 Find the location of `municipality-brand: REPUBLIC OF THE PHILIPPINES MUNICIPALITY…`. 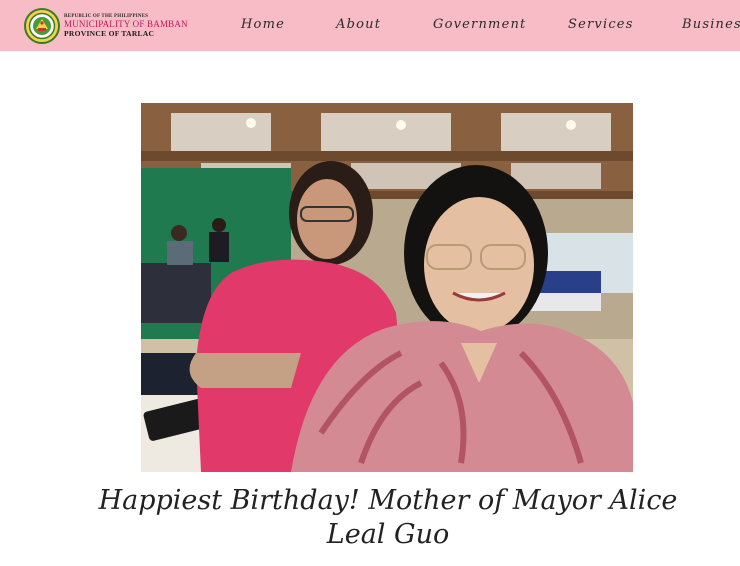

municipality-brand: REPUBLIC OF THE PHILIPPINES MUNICIPALITY… is located at coordinates (126, 26).